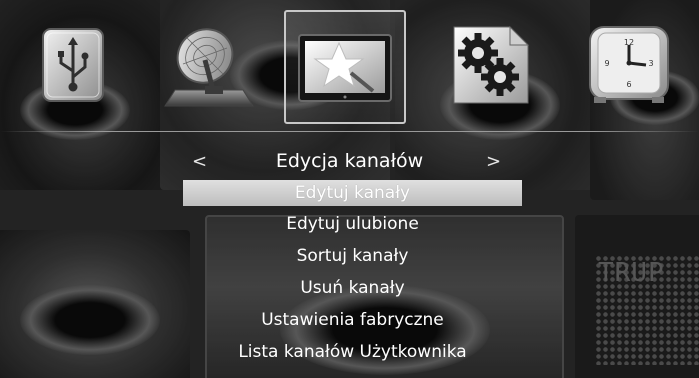 The height and width of the screenshot is (378, 699). I want to click on menu-item-label: Edytuj kanały, so click(352, 193).